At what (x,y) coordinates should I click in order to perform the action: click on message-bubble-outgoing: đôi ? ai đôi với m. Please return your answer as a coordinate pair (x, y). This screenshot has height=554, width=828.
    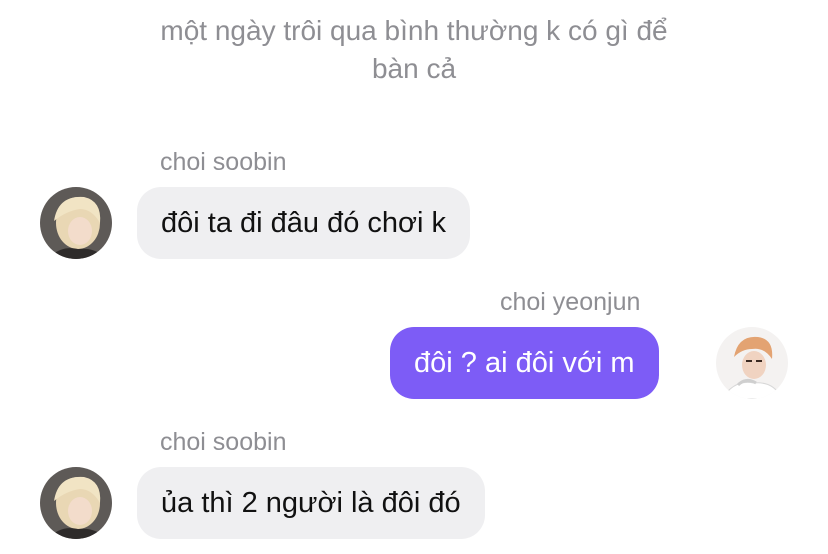
    Looking at the image, I should click on (524, 363).